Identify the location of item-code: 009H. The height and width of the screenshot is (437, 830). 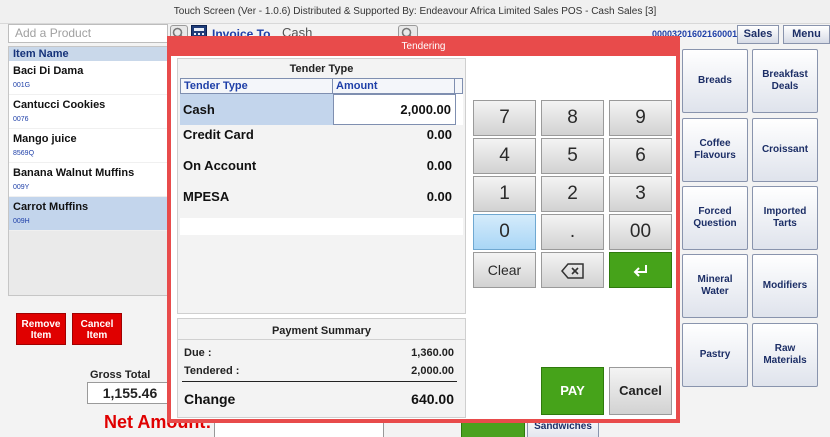
(21, 221).